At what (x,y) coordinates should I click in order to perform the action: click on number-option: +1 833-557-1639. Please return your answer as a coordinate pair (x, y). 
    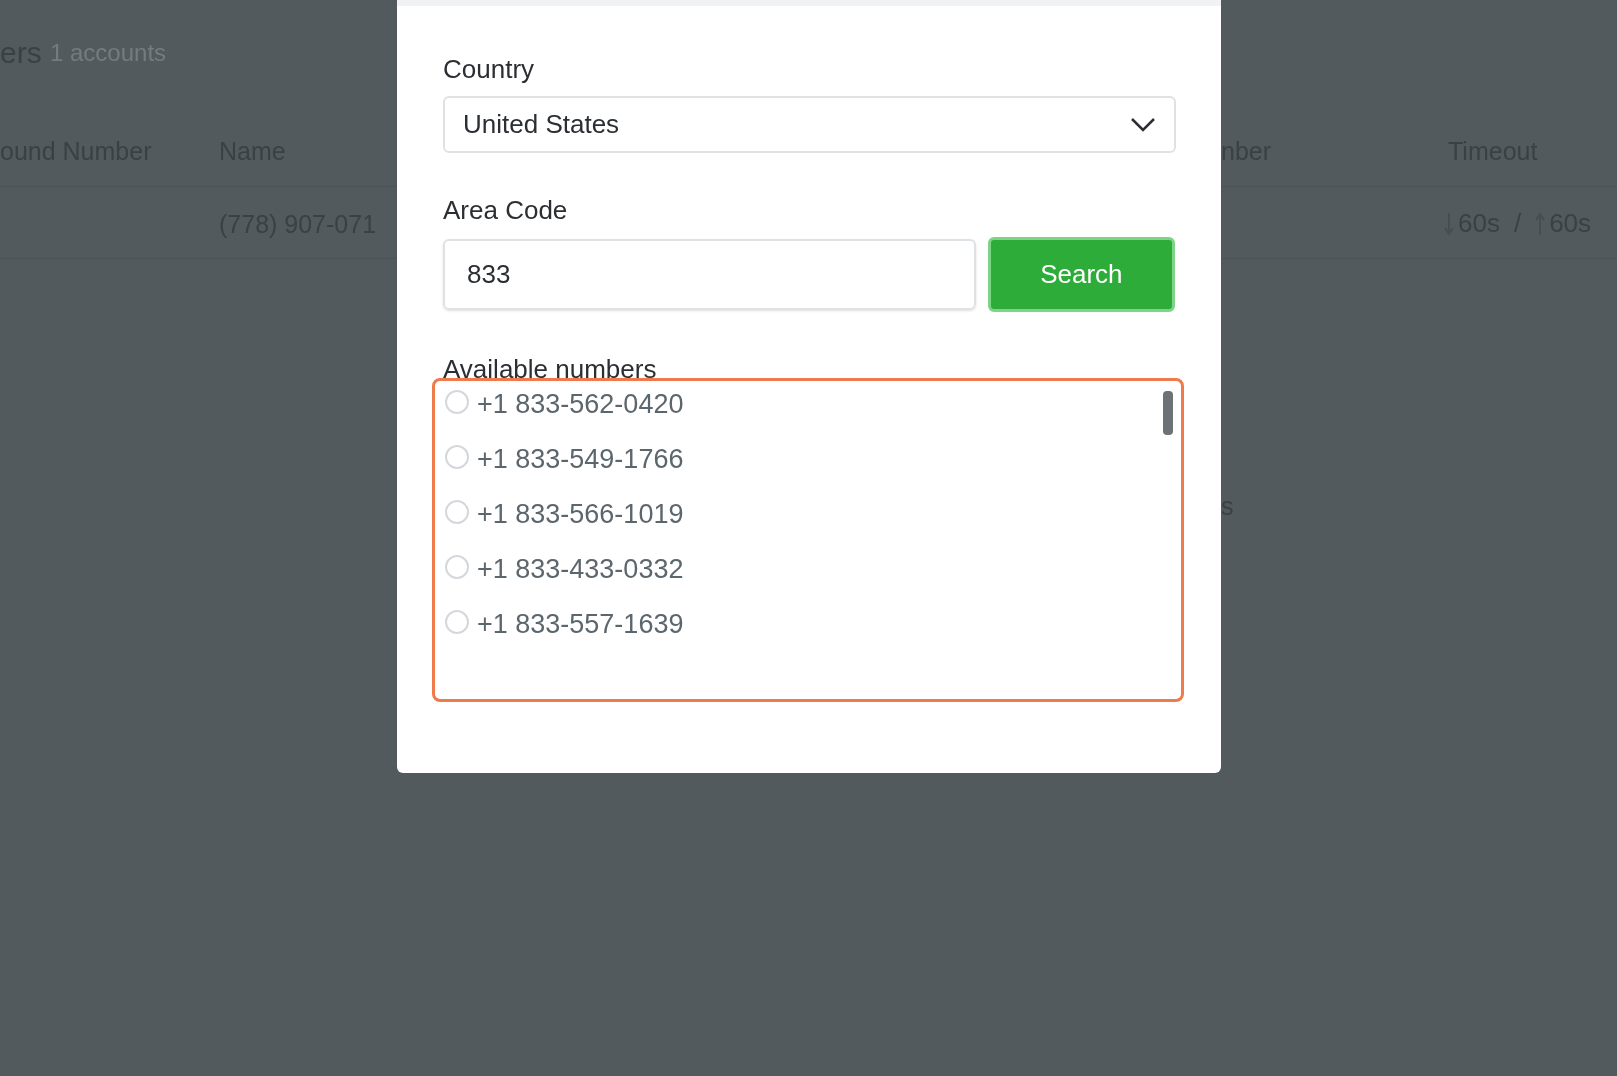
    Looking at the image, I should click on (813, 634).